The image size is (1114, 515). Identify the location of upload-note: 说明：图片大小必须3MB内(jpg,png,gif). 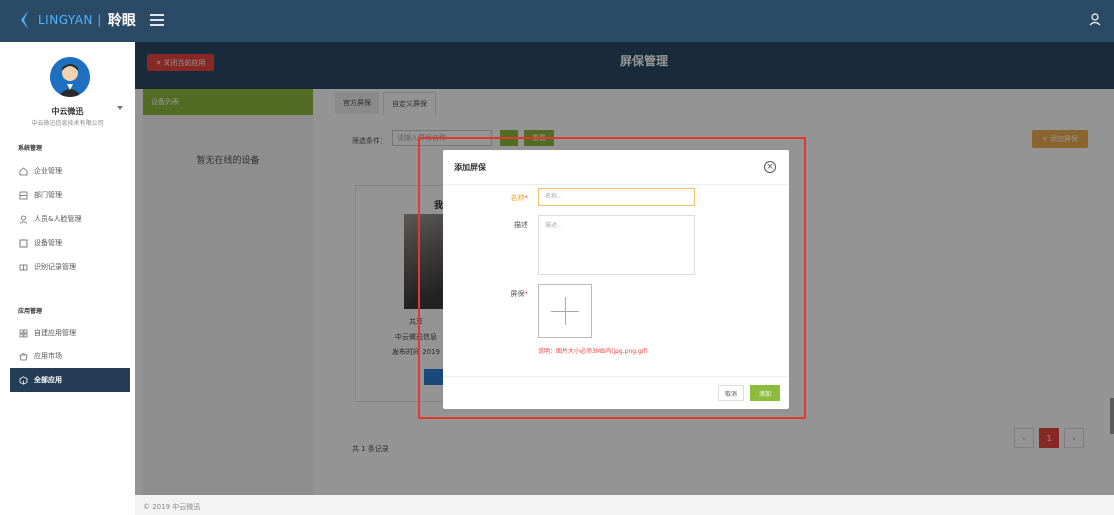
(593, 351).